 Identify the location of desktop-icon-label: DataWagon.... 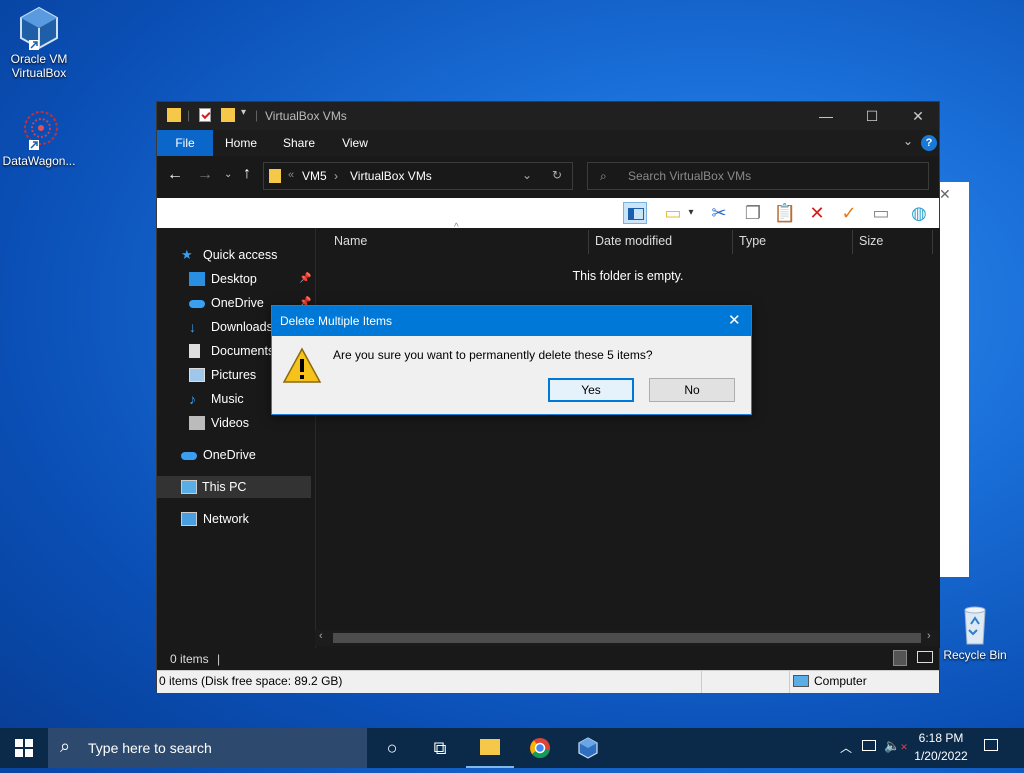
(39, 161).